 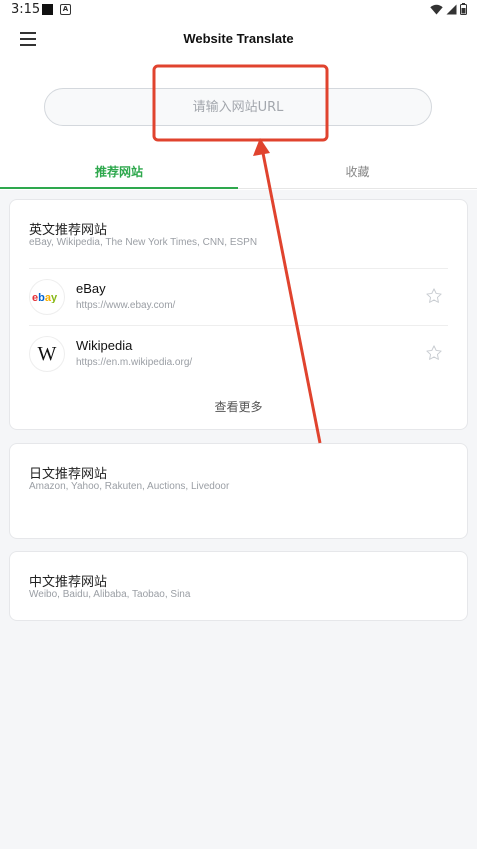 I want to click on tab-bar: 推荐网站 收藏, so click(x=238, y=173).